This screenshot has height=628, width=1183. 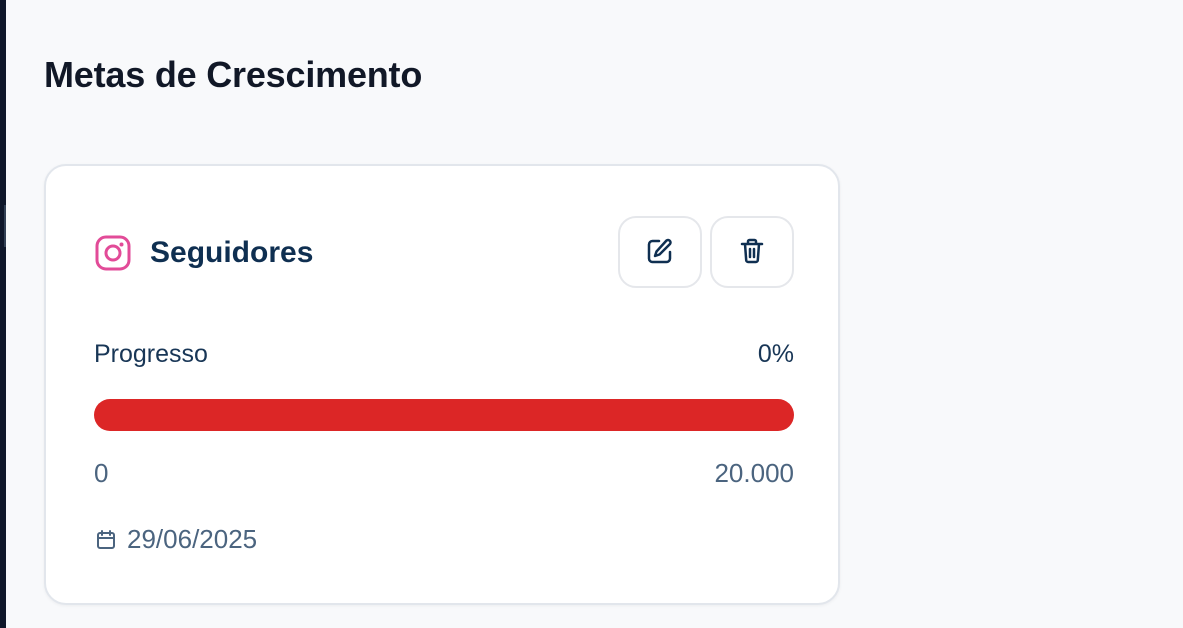 I want to click on goal-range: 0 20.000, so click(x=444, y=475).